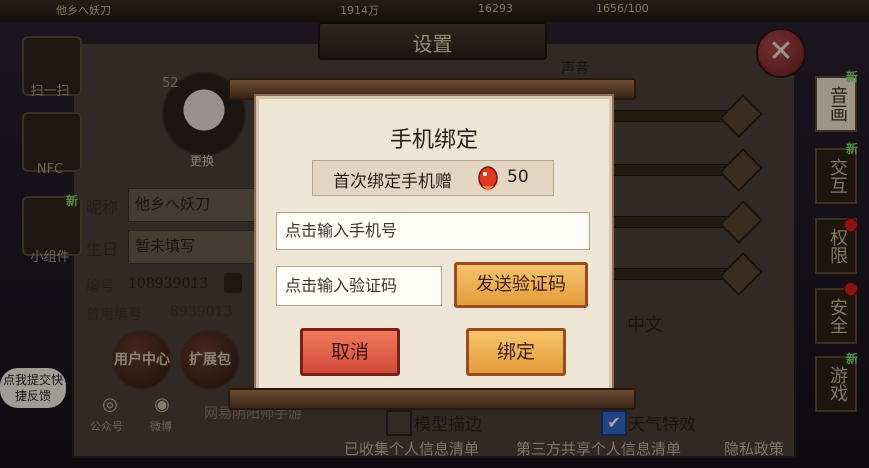 Image resolution: width=869 pixels, height=468 pixels. What do you see at coordinates (433, 140) in the screenshot?
I see `dialog-title: 手机绑定` at bounding box center [433, 140].